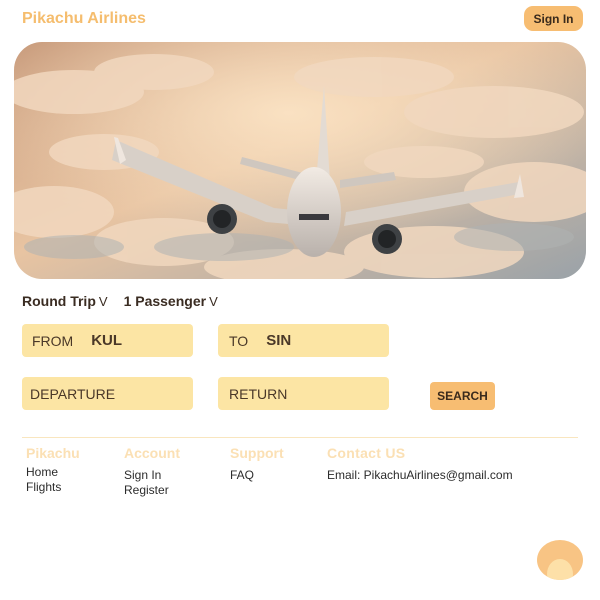 This screenshot has width=600, height=600. I want to click on footer-column-account: Account Sign In Register, so click(152, 472).